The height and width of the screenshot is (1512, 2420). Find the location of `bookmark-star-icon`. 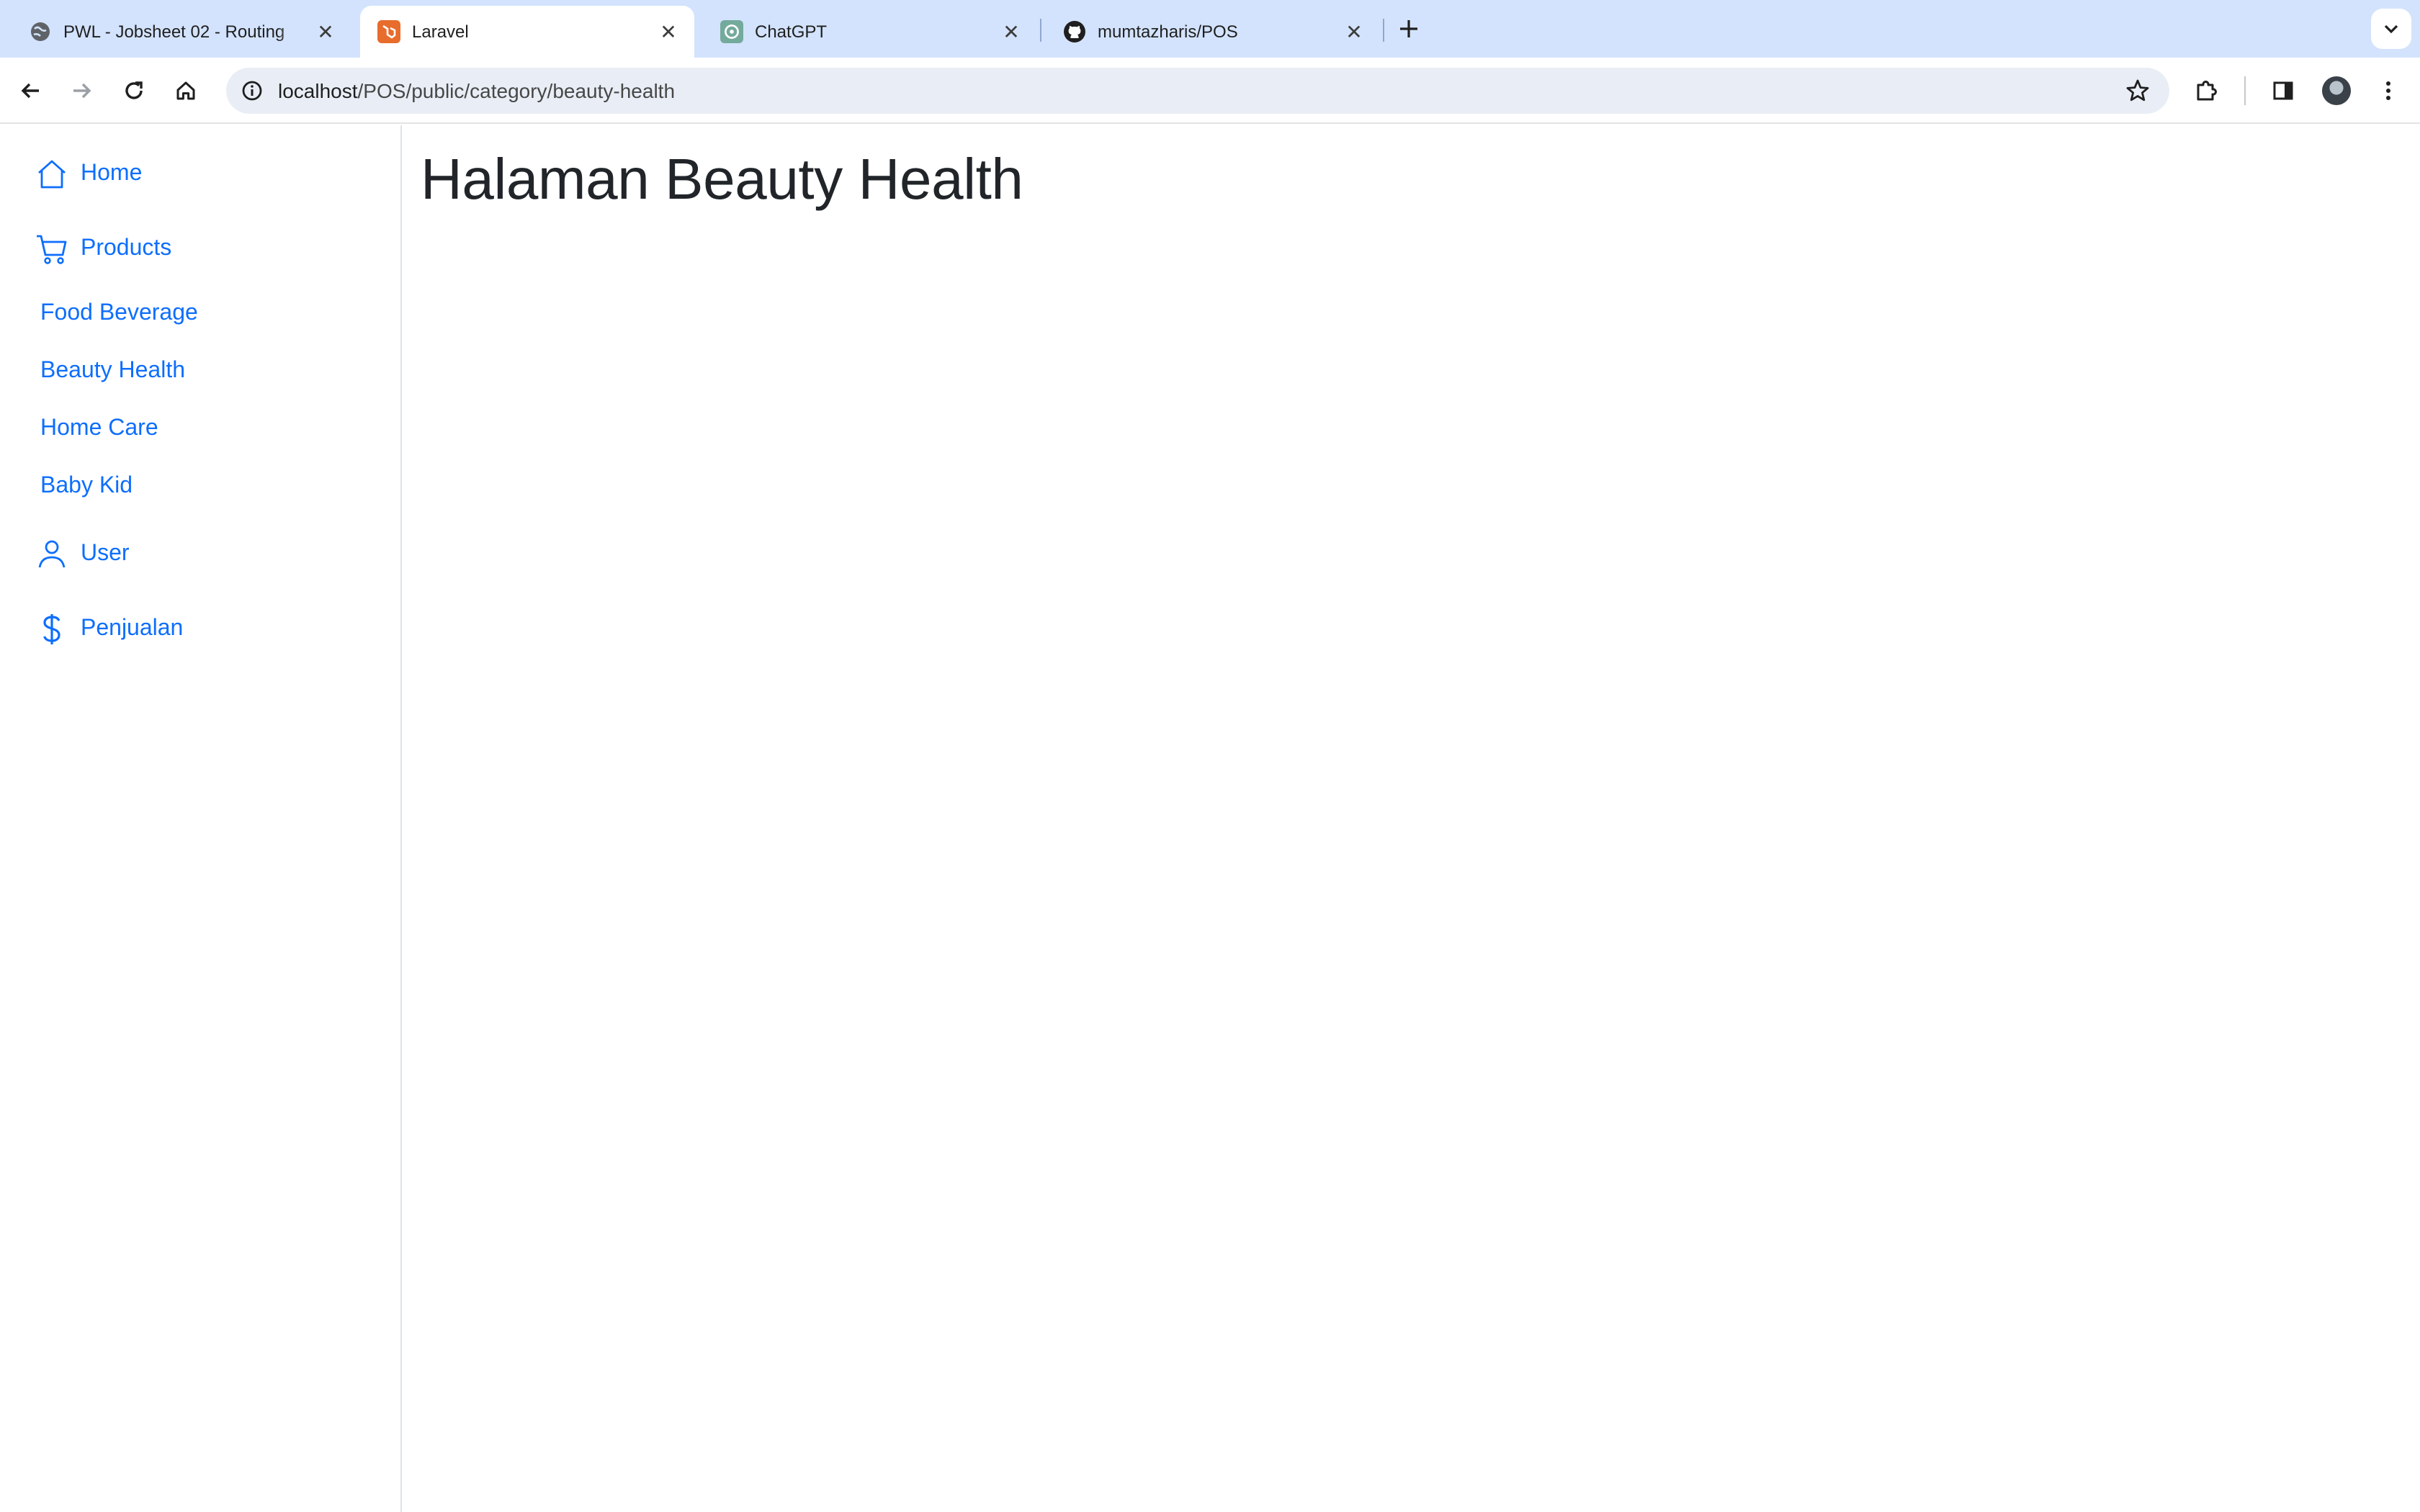

bookmark-star-icon is located at coordinates (2137, 90).